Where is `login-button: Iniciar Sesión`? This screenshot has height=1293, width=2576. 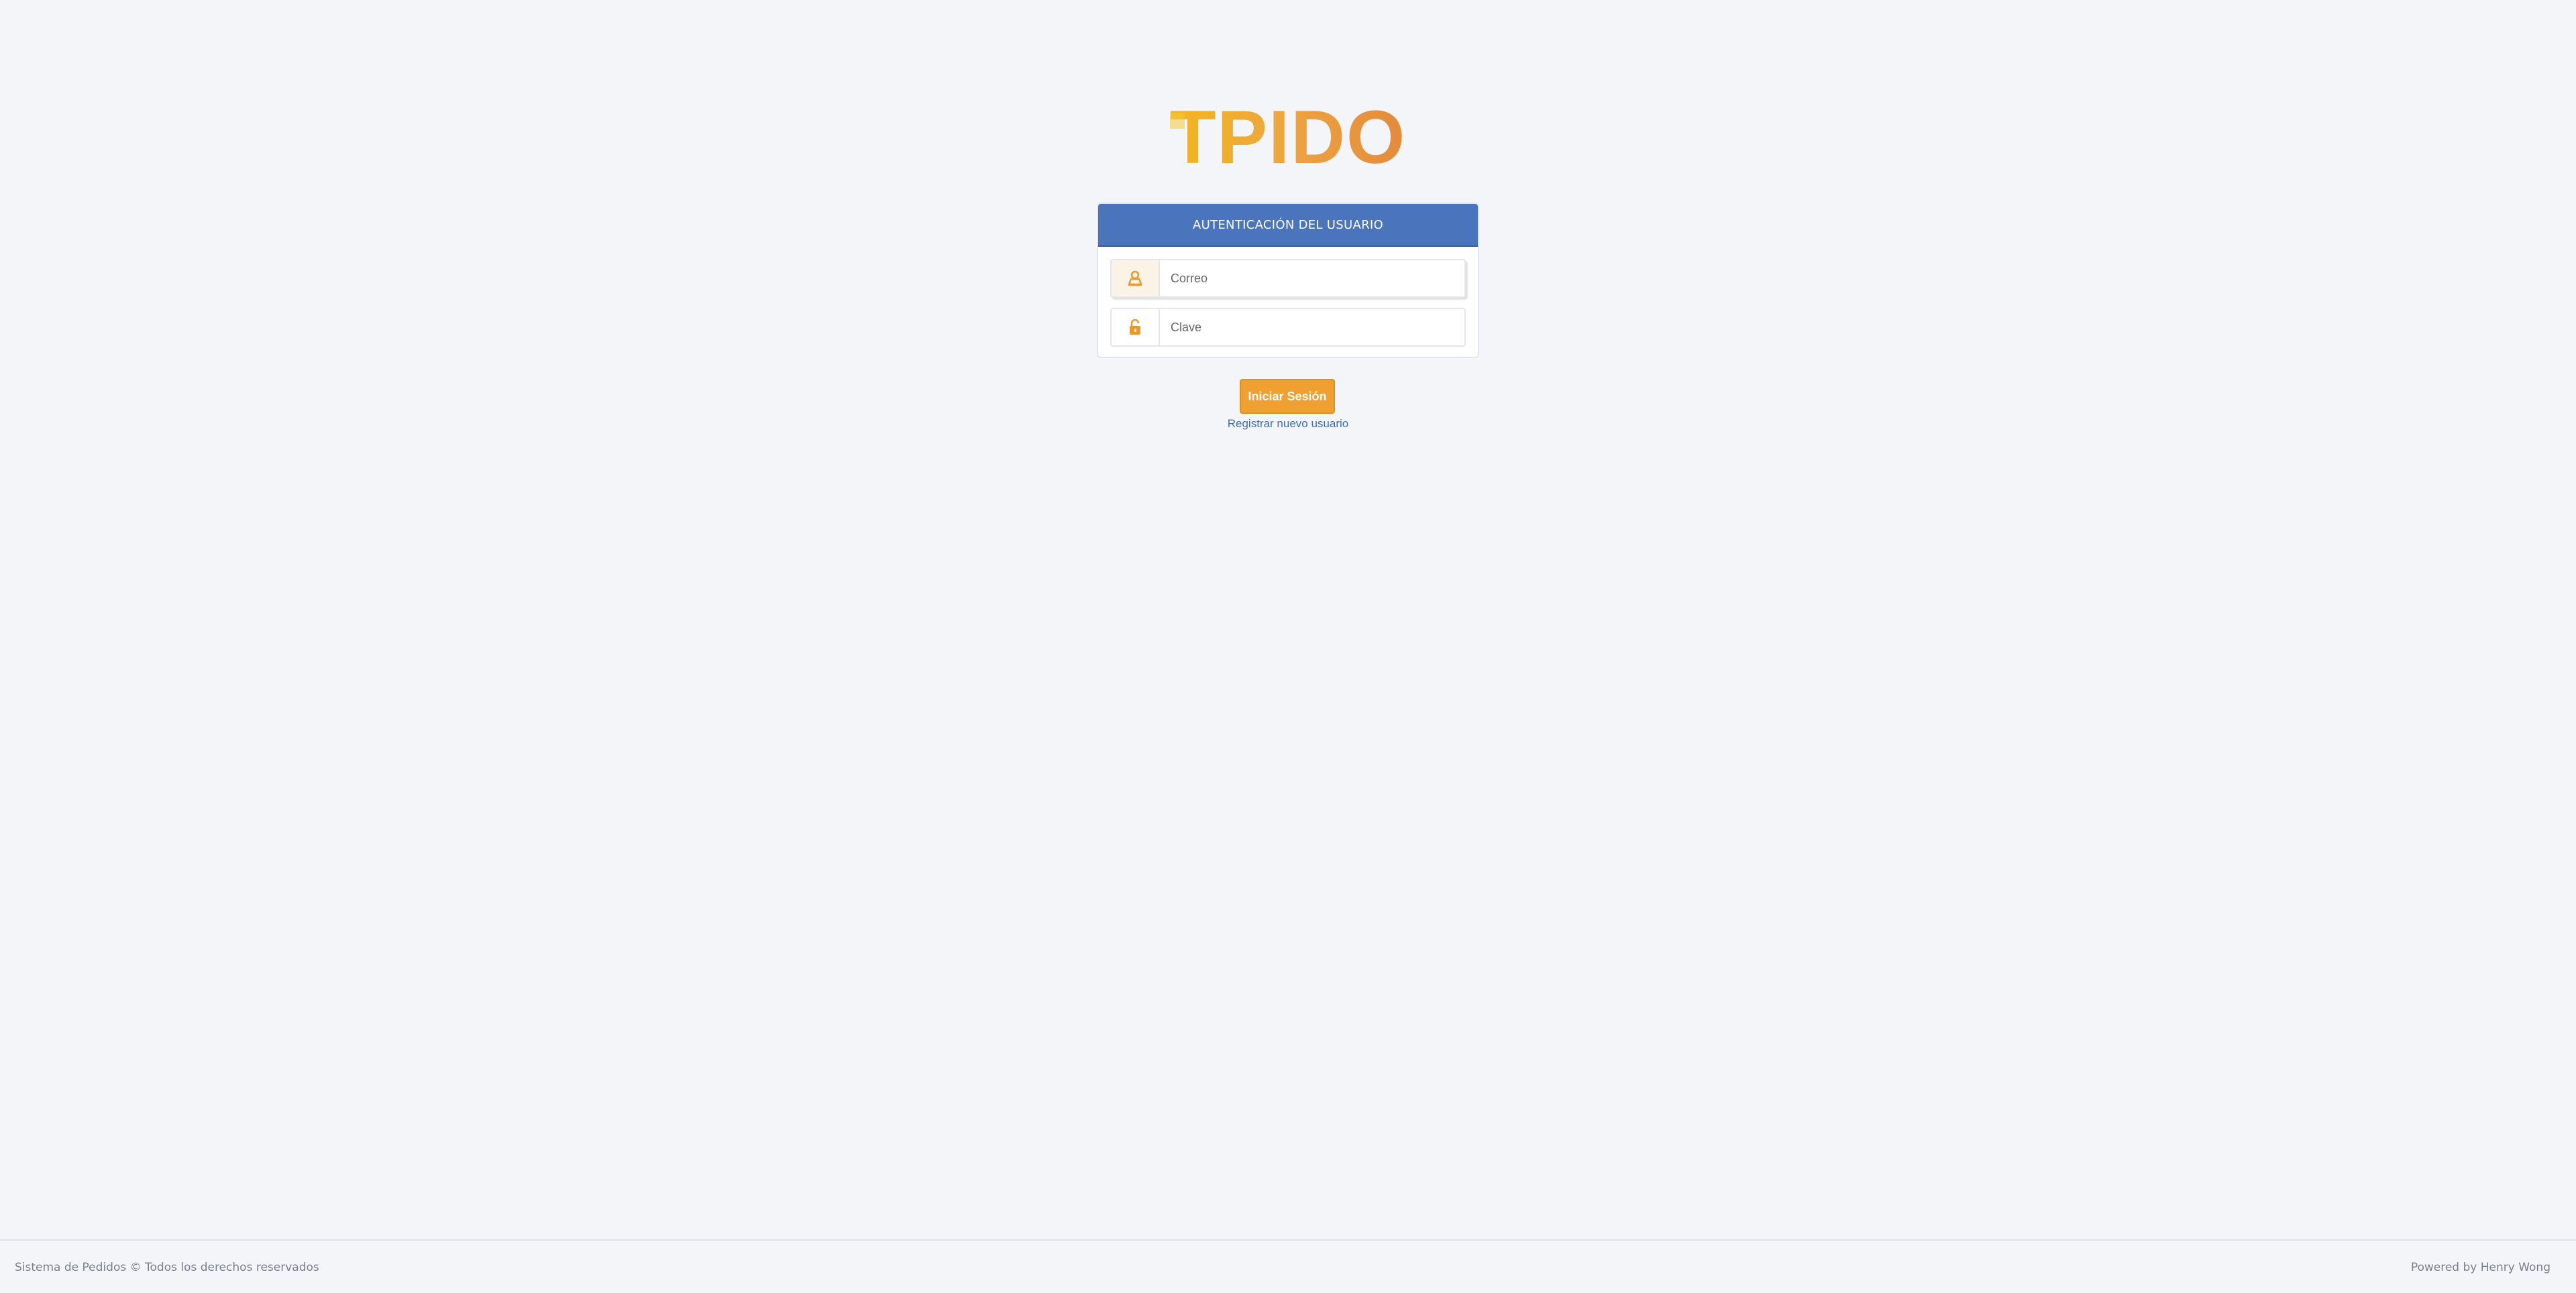 login-button: Iniciar Sesión is located at coordinates (1287, 396).